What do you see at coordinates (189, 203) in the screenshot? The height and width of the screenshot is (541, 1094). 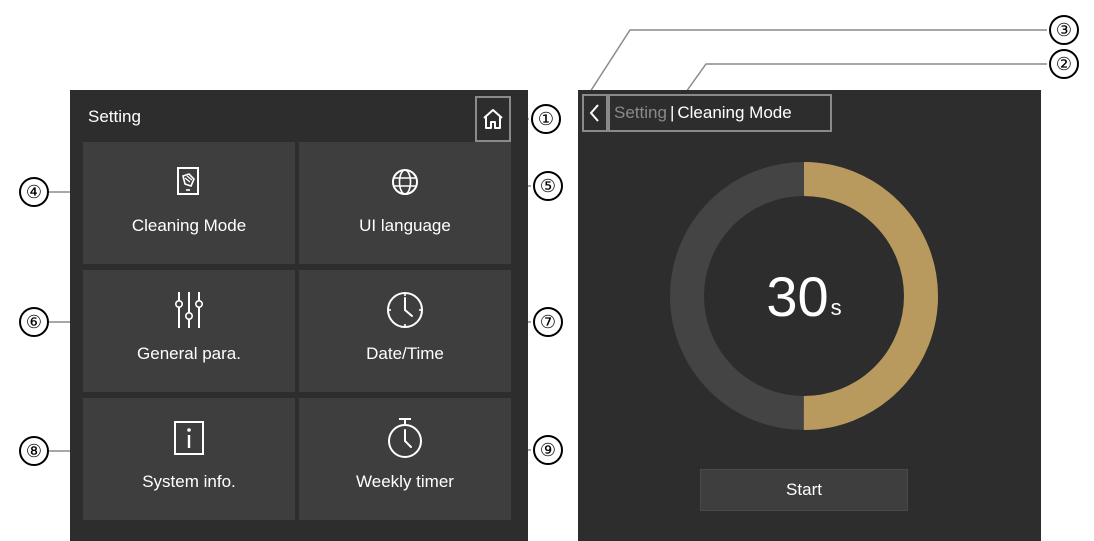 I see `tile-cleaning-mode: Cleaning Mode` at bounding box center [189, 203].